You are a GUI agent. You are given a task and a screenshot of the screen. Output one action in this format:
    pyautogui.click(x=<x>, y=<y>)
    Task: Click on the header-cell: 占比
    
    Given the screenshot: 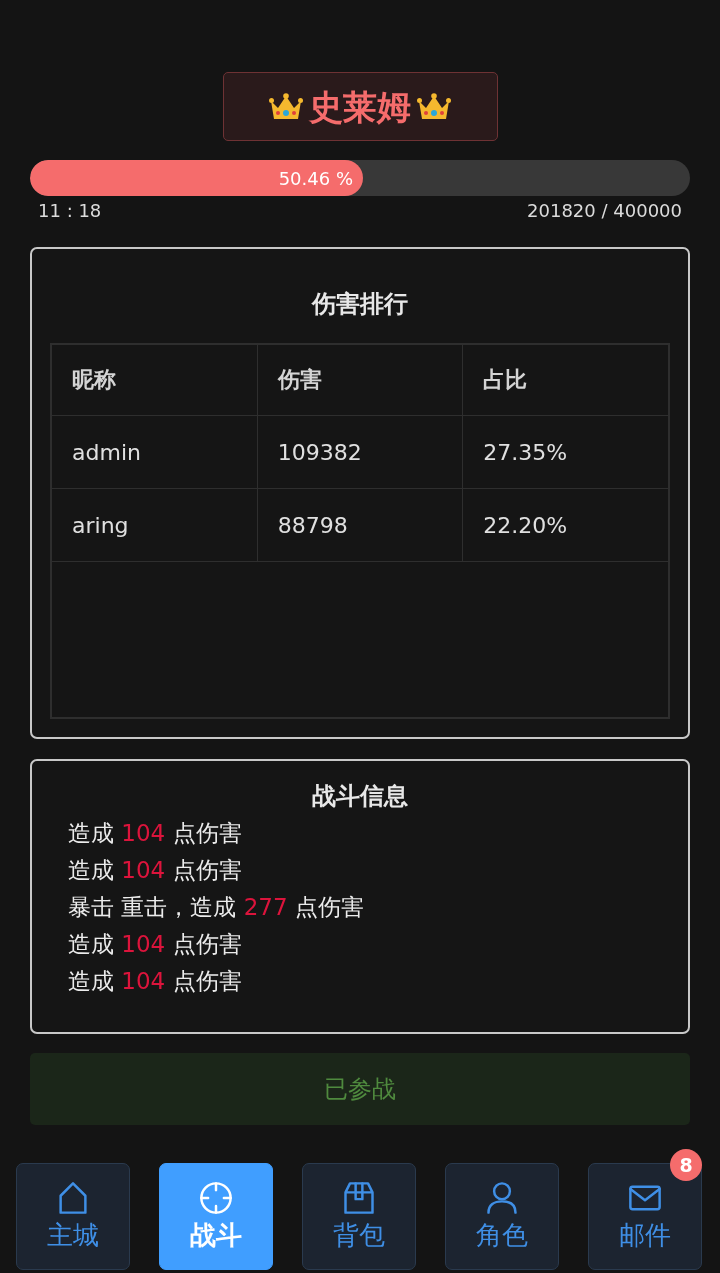 What is the action you would take?
    pyautogui.click(x=565, y=380)
    